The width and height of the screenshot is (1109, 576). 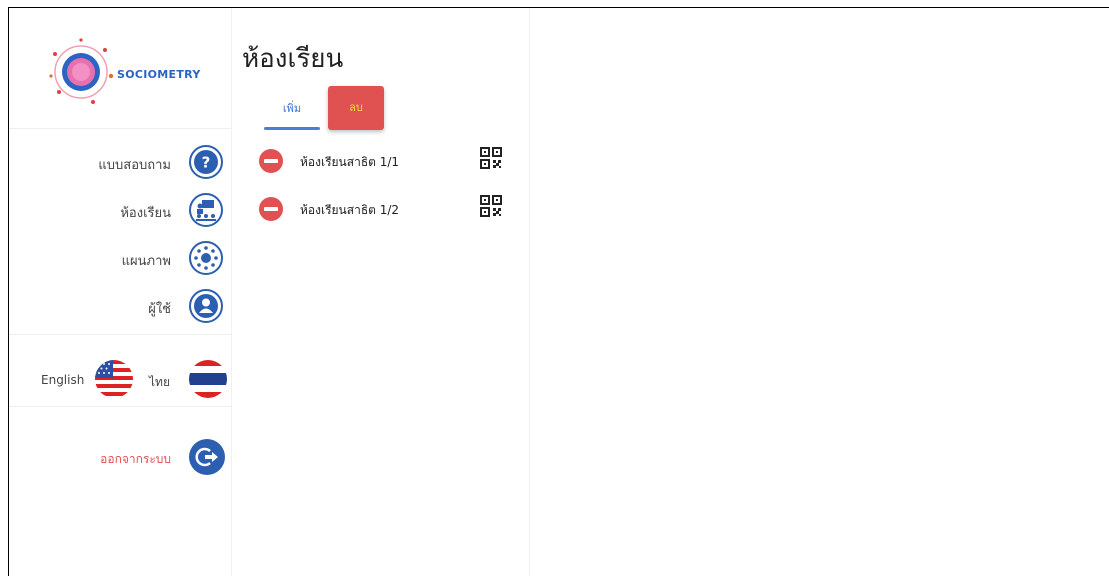 I want to click on language-switcher: English ไทย, so click(x=120, y=379).